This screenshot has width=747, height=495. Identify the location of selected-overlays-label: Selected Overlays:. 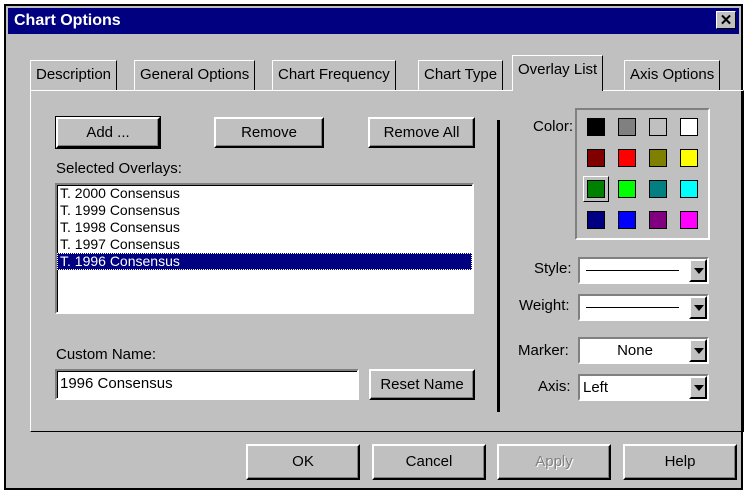
(119, 168).